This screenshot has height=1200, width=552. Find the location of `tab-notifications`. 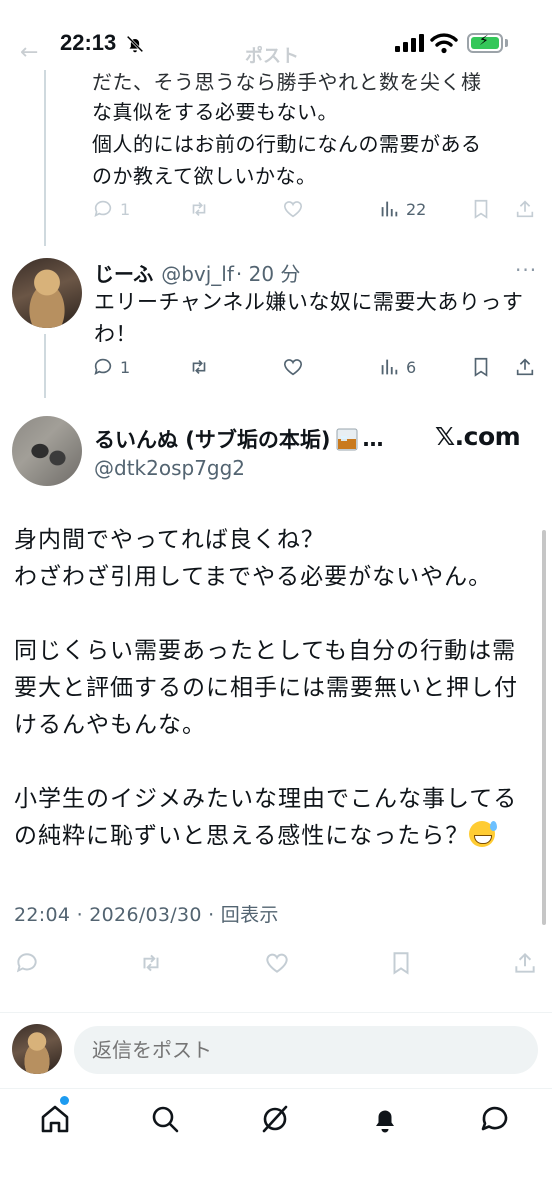

tab-notifications is located at coordinates (385, 1119).